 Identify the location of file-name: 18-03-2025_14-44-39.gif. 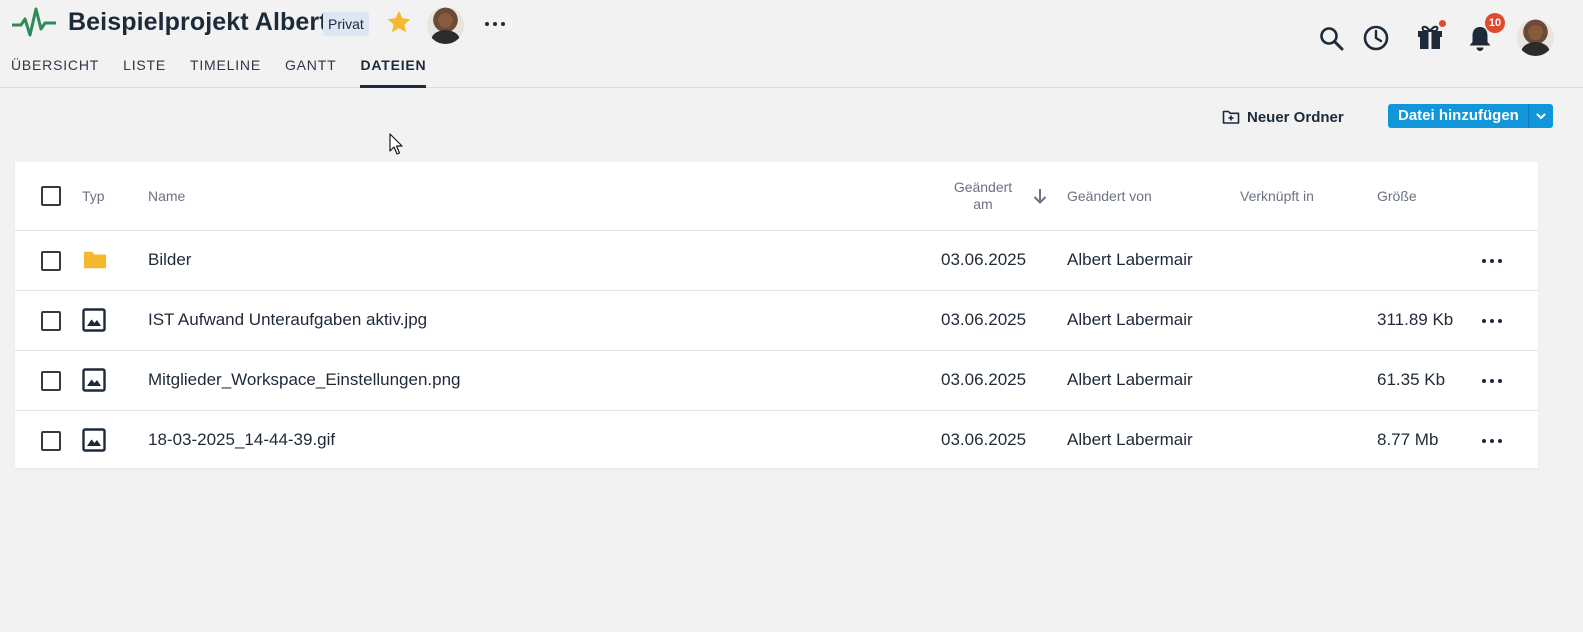
(241, 440).